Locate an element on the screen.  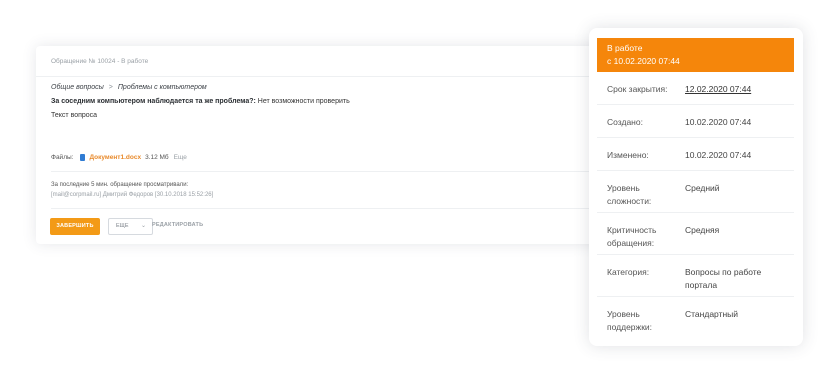
info-row-category: Категория: Вопросы по работе портала is located at coordinates (695, 276).